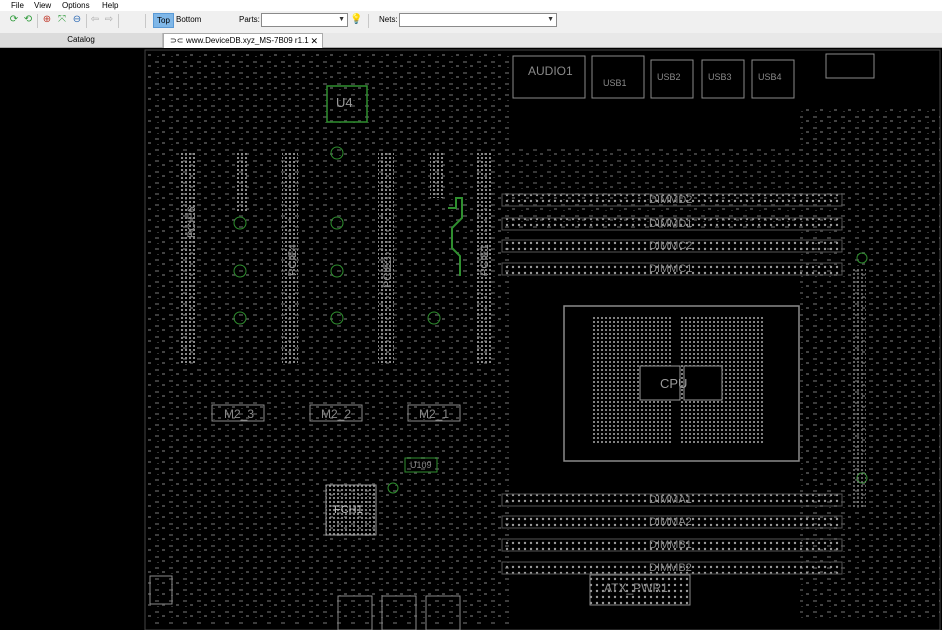  What do you see at coordinates (388, 272) in the screenshot?
I see `label-pcie3: PCIE3` at bounding box center [388, 272].